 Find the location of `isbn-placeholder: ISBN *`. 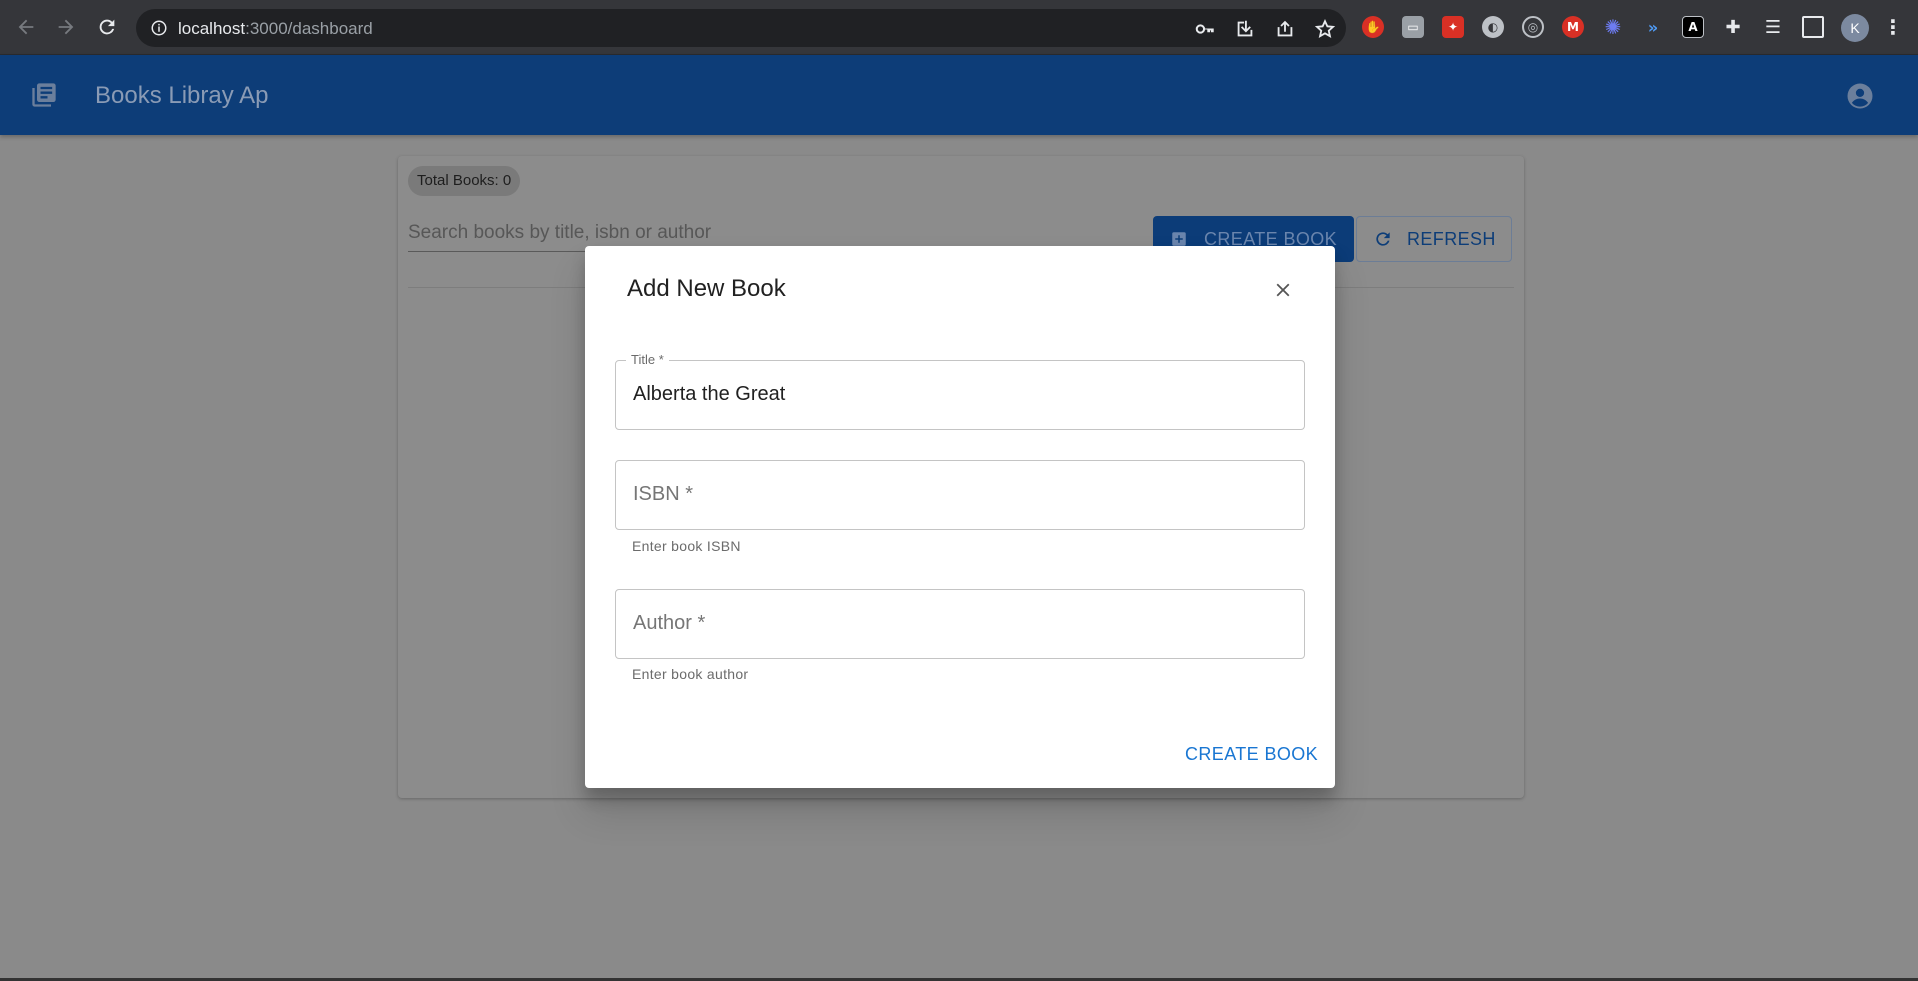

isbn-placeholder: ISBN * is located at coordinates (663, 494).